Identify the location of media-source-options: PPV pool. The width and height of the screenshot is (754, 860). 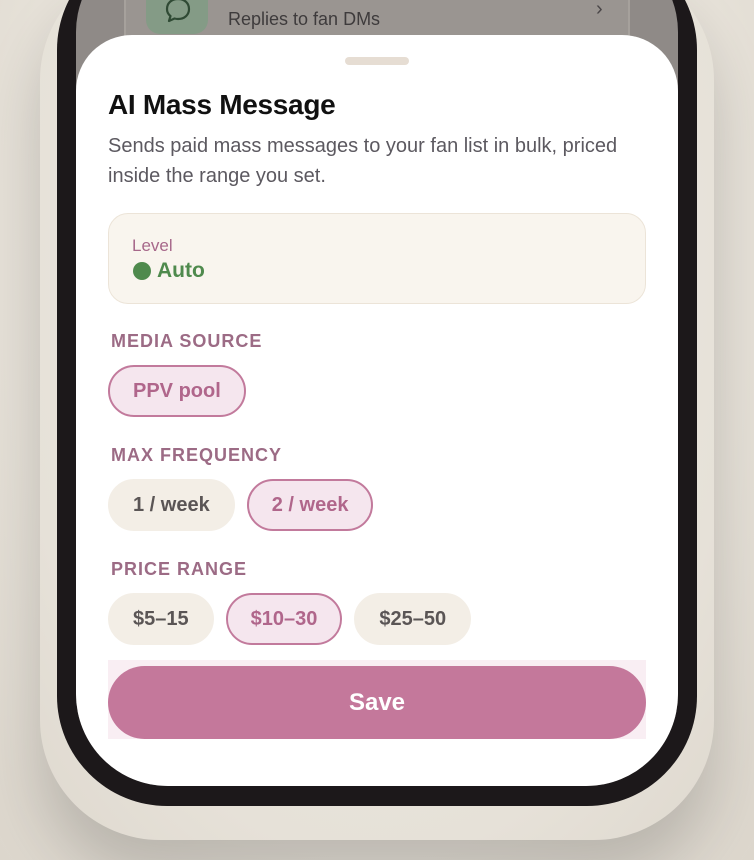
(177, 391).